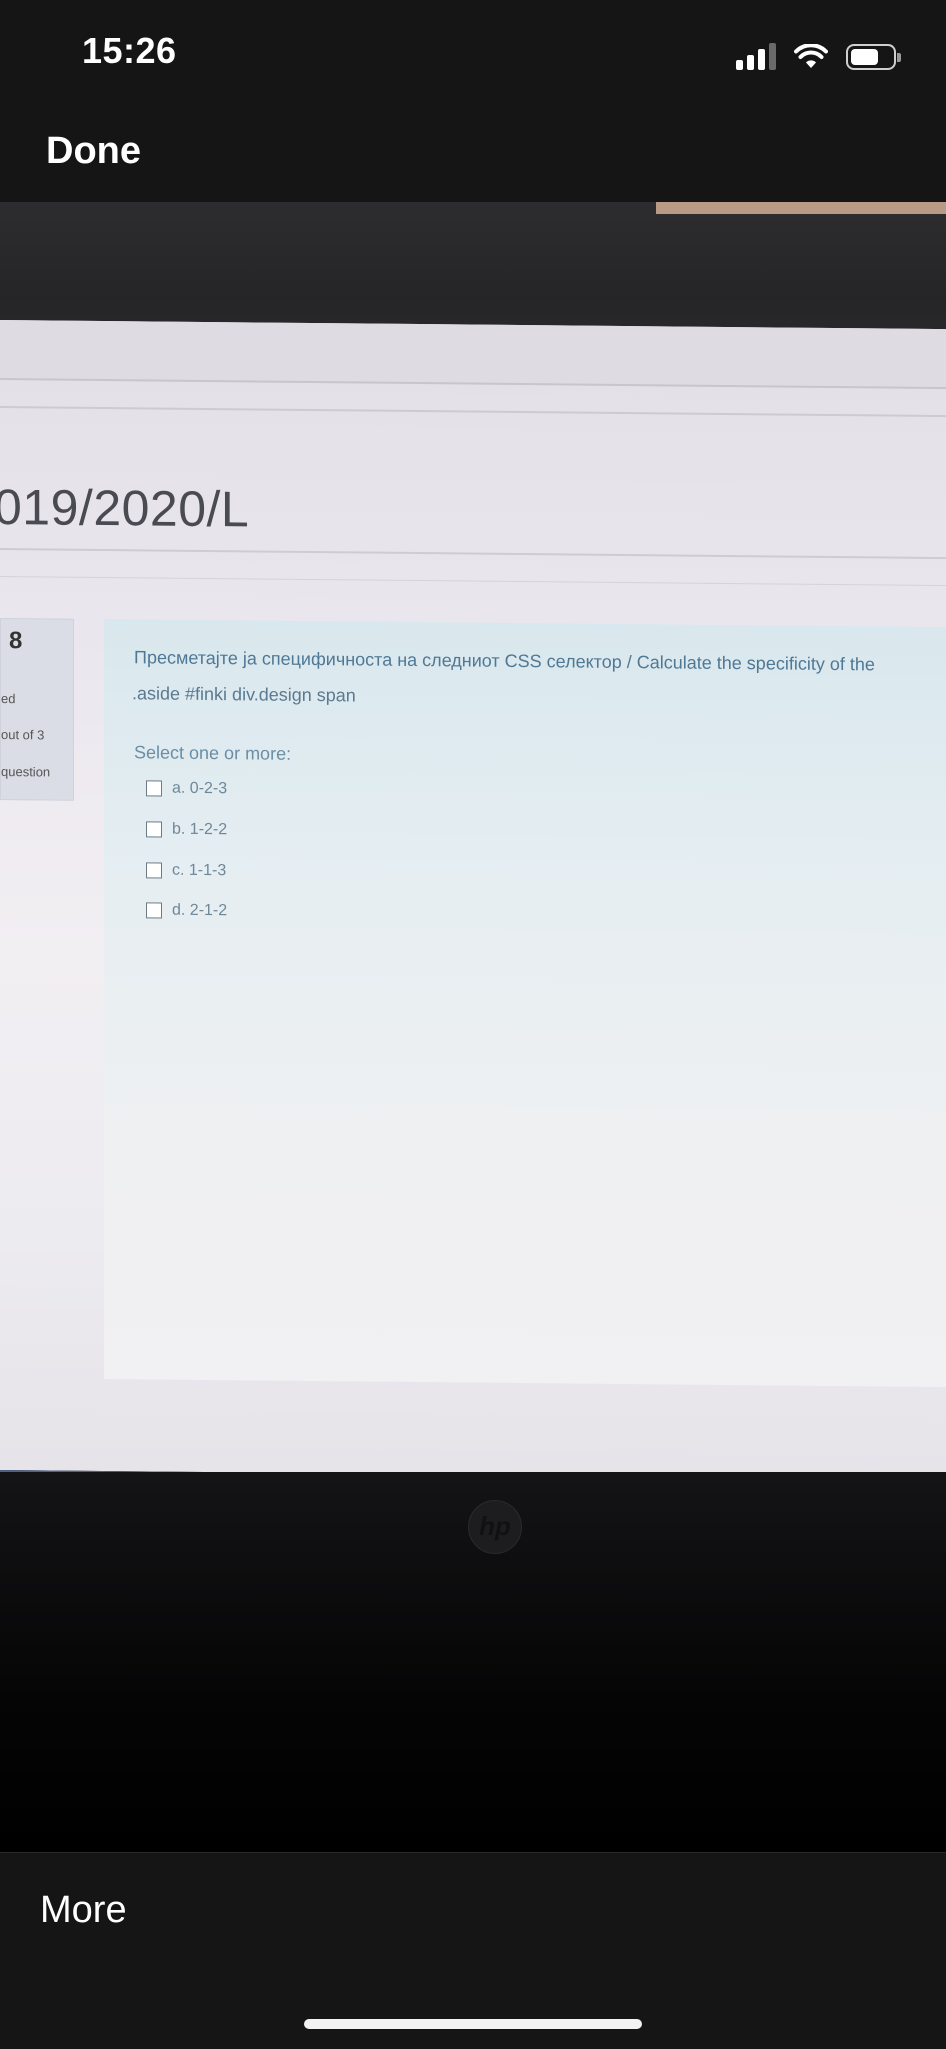 The width and height of the screenshot is (946, 2049). Describe the element at coordinates (8, 699) in the screenshot. I see `question-status: ed` at that location.